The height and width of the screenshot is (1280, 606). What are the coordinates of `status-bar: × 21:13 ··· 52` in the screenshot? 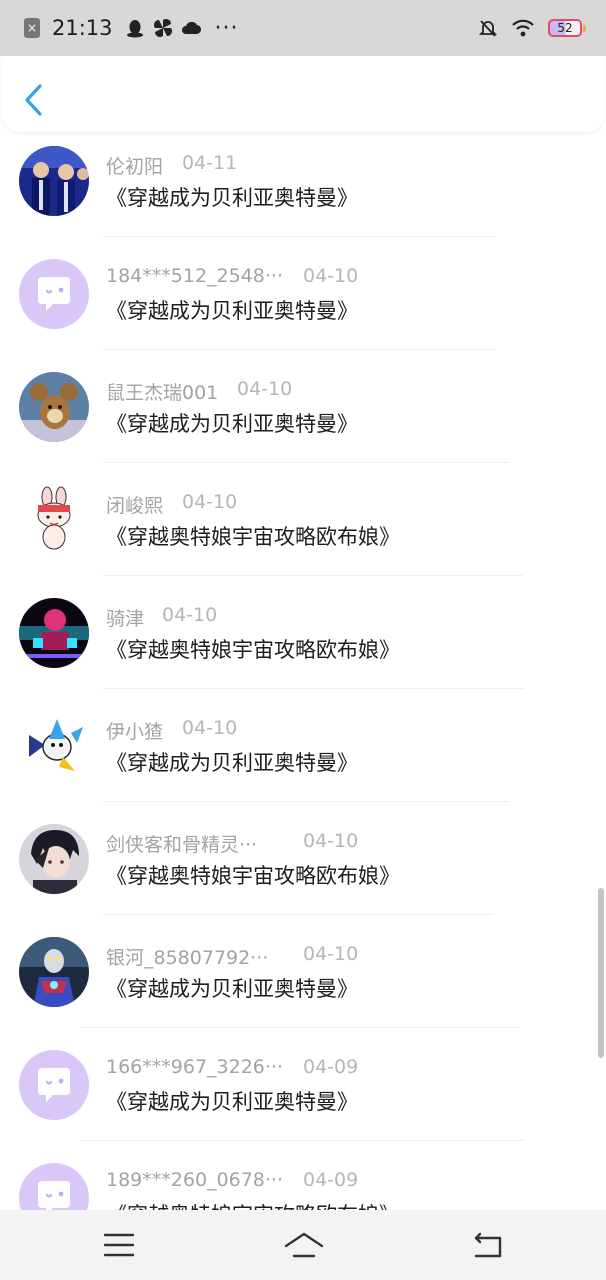 It's located at (303, 28).